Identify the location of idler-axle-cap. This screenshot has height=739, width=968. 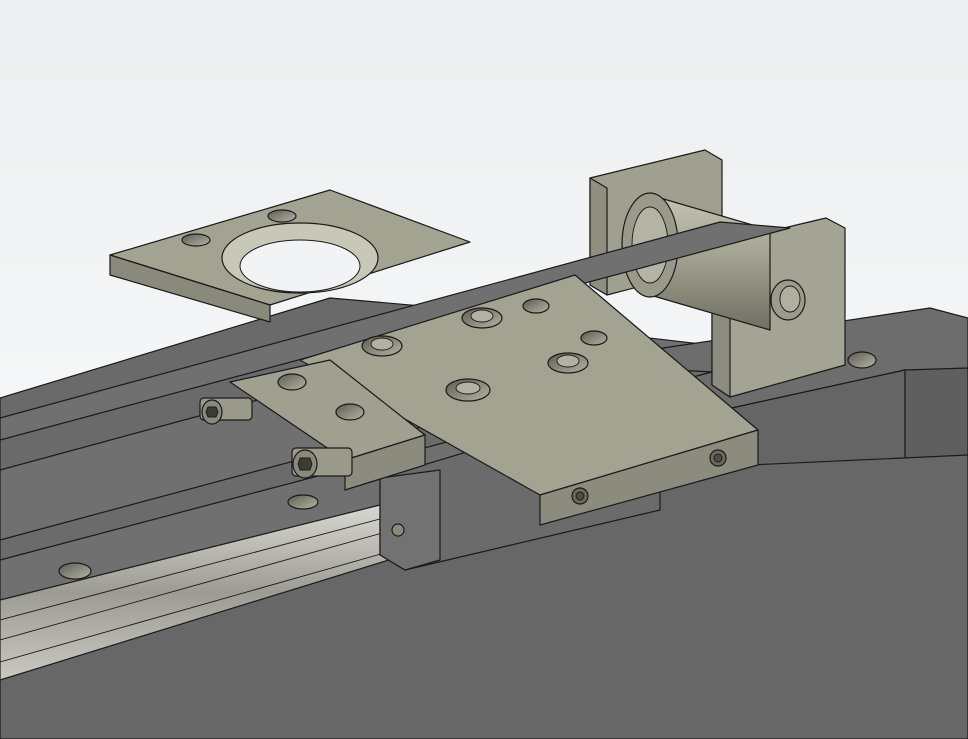
(788, 300).